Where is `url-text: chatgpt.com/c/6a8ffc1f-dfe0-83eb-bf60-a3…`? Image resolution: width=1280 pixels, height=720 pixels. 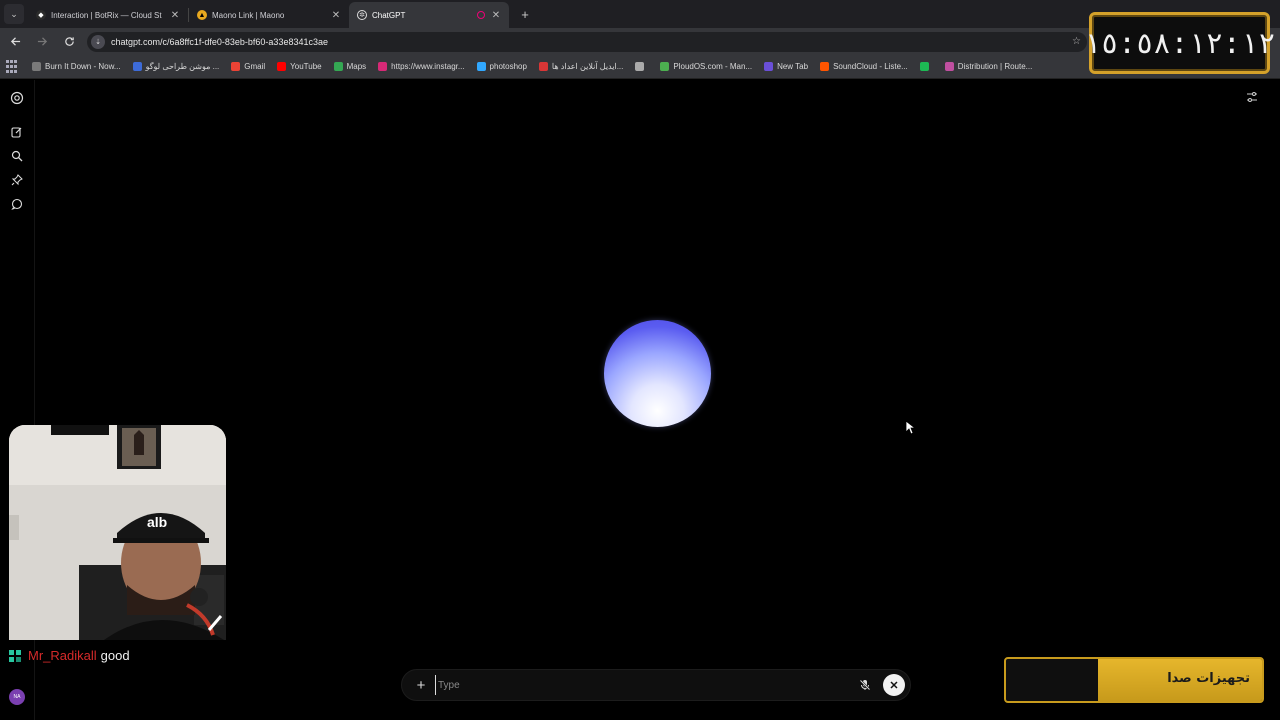 url-text: chatgpt.com/c/6a8ffc1f-dfe0-83eb-bf60-a3… is located at coordinates (219, 41).